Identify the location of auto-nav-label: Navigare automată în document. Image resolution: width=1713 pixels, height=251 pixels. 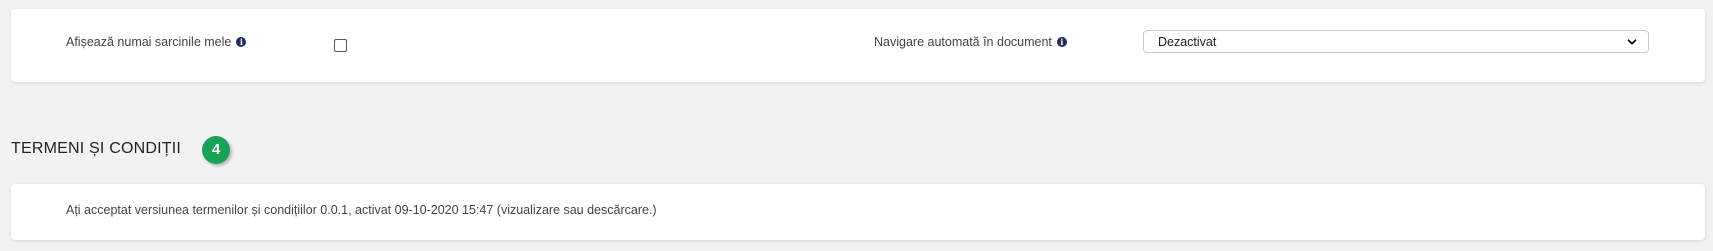
(963, 42).